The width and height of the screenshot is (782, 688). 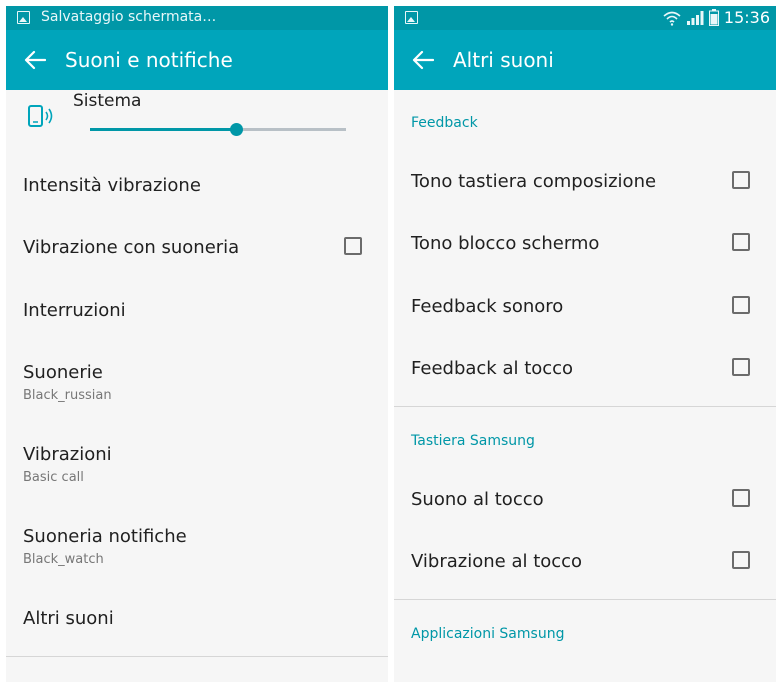 I want to click on list-item-subtitle: Black_watch, so click(x=63, y=559).